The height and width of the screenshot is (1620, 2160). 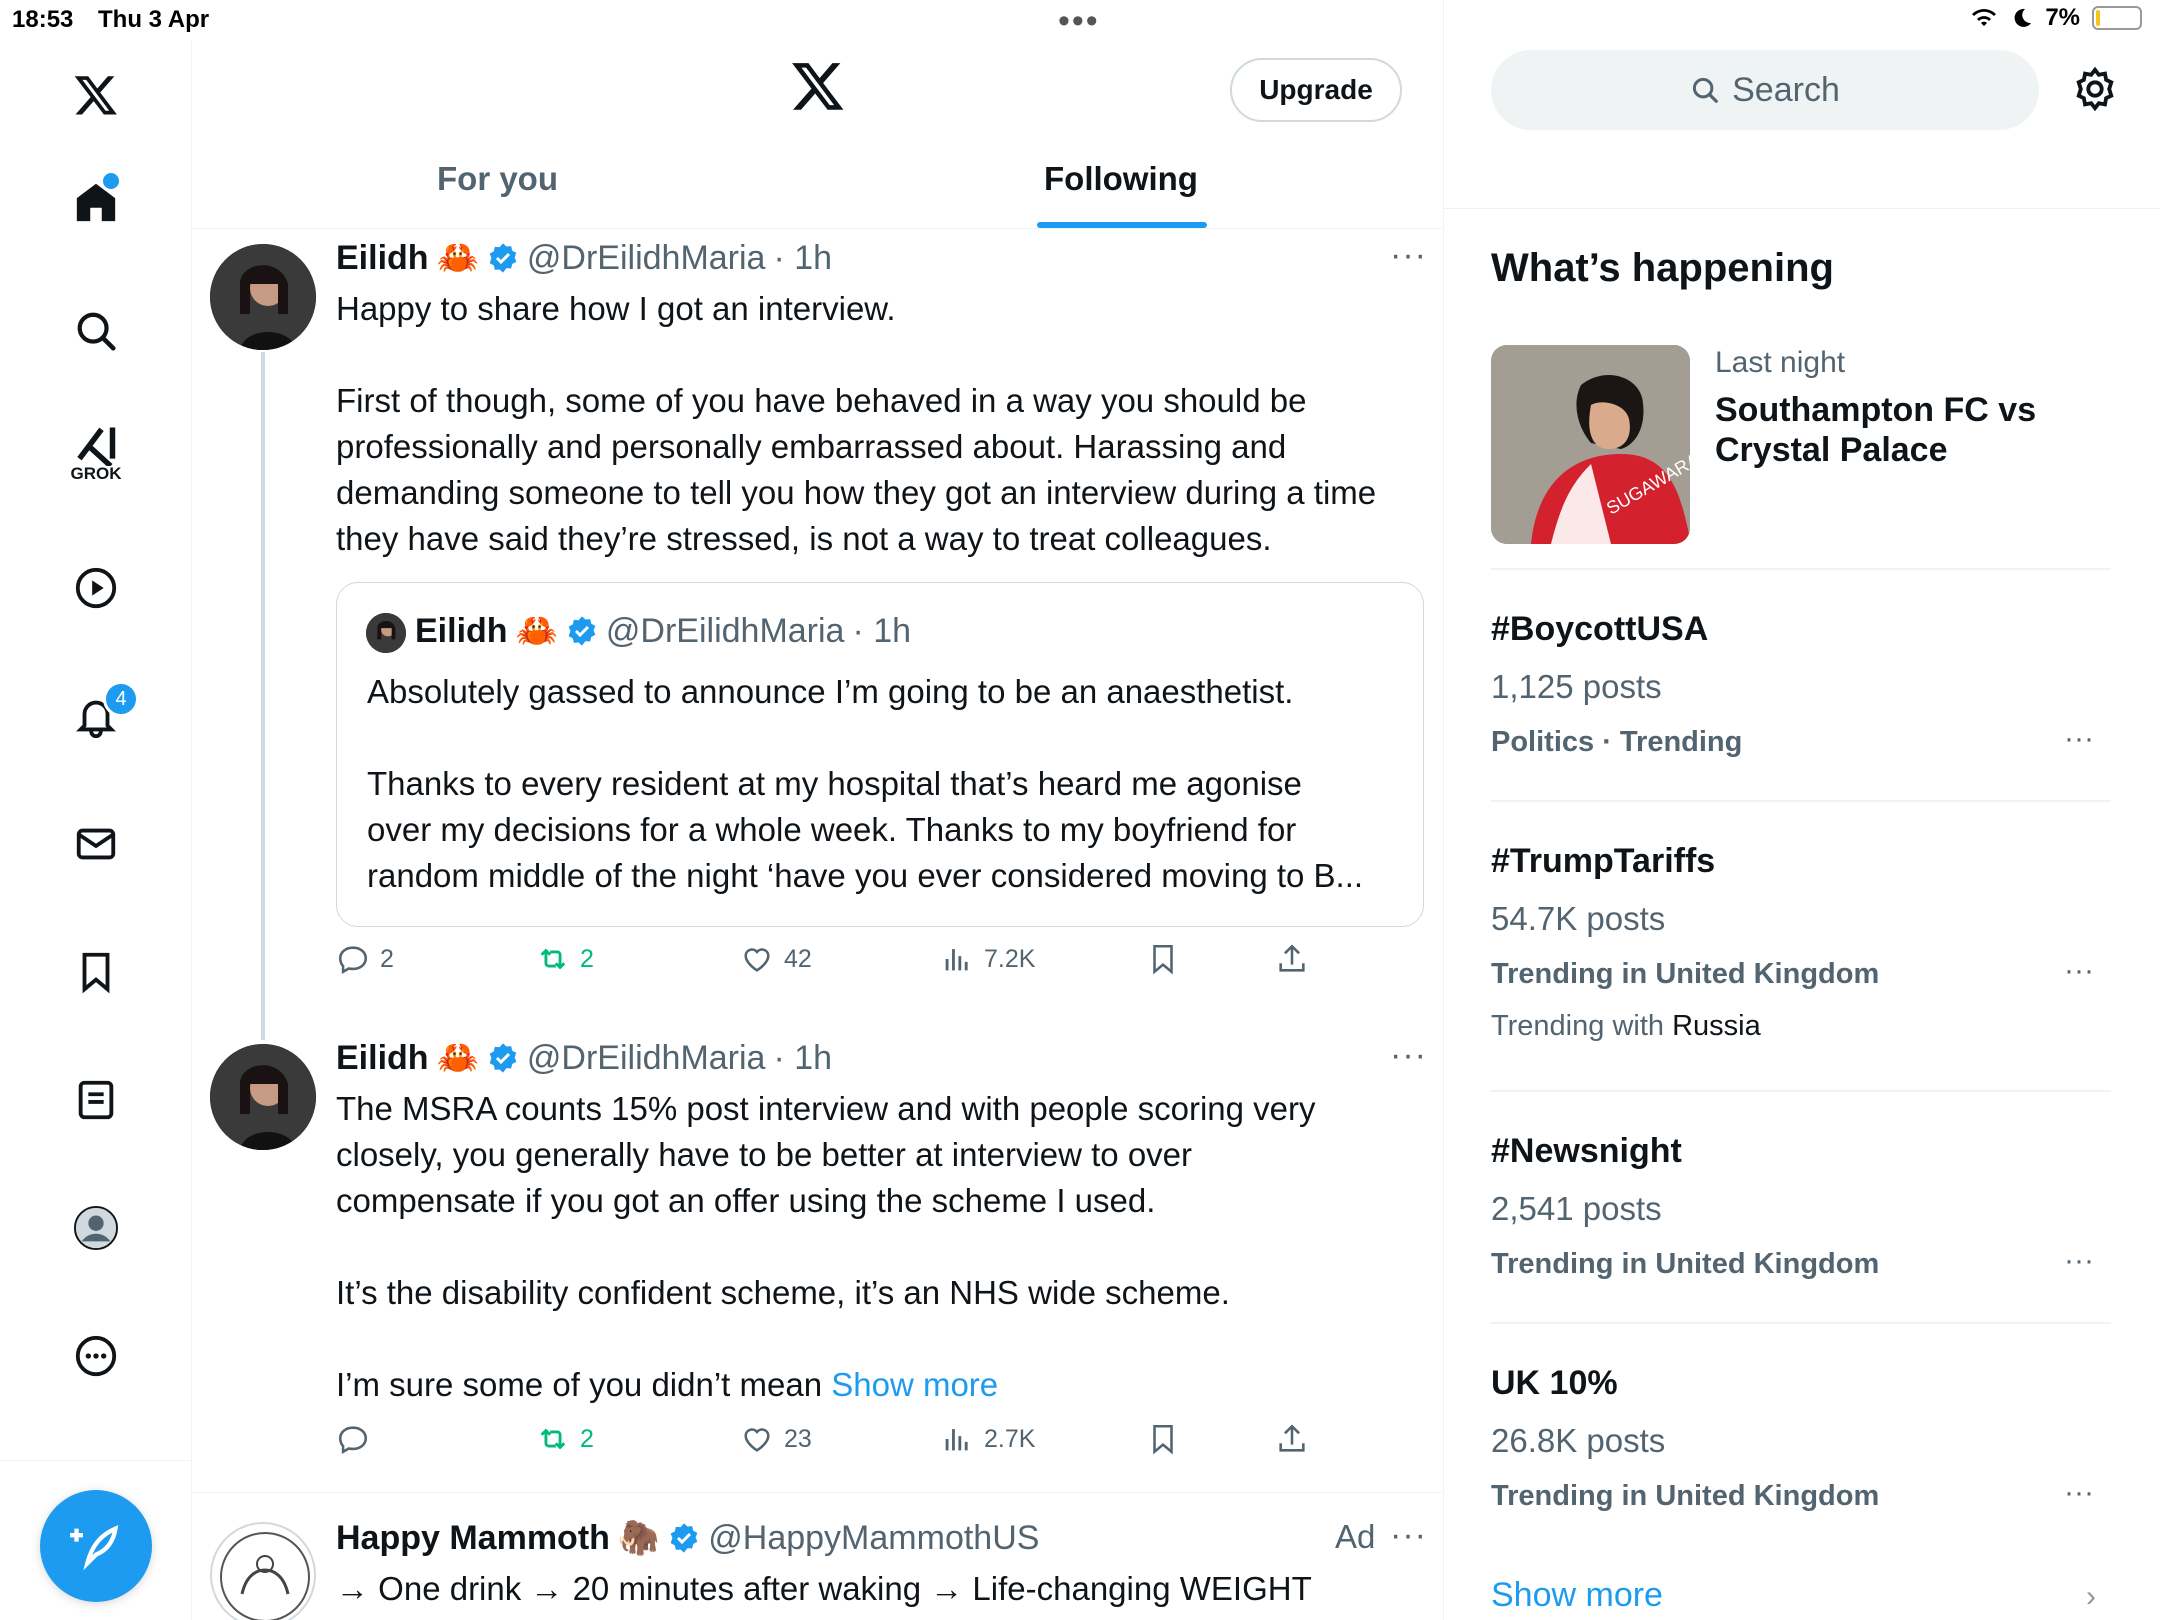 I want to click on trend-posts: 54.7K posts, so click(x=1578, y=918).